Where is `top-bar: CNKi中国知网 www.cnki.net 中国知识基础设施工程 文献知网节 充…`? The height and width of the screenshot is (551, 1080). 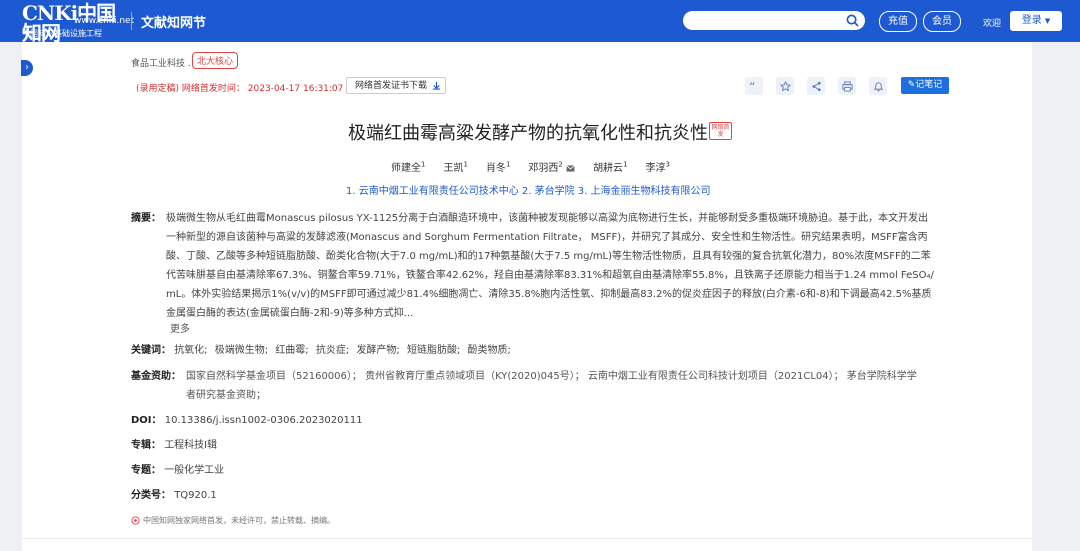
top-bar: CNKi中国知网 www.cnki.net 中国知识基础设施工程 文献知网节 充… is located at coordinates (540, 21).